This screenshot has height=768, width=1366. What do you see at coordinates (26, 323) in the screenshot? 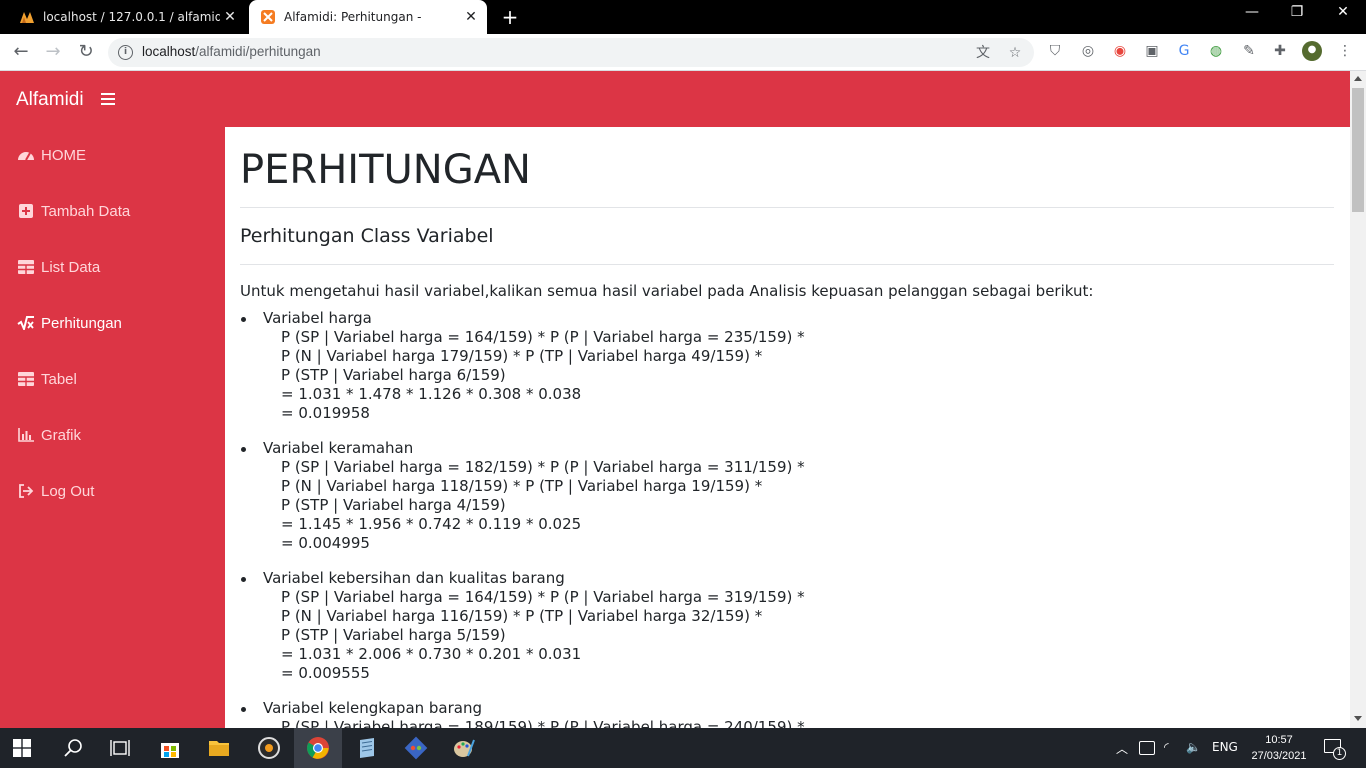
I see `square-root-icon` at bounding box center [26, 323].